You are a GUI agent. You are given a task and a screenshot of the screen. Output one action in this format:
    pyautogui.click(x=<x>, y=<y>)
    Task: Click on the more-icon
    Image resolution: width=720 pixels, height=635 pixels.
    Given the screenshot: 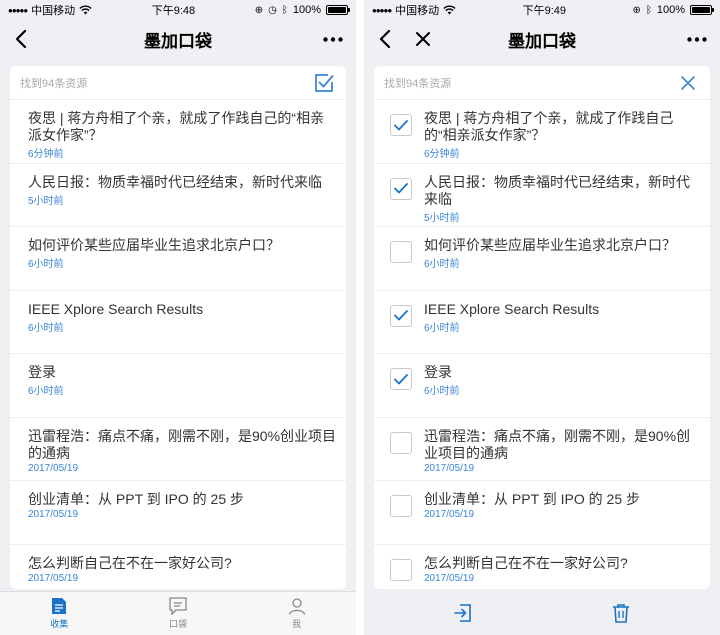 What is the action you would take?
    pyautogui.click(x=697, y=39)
    